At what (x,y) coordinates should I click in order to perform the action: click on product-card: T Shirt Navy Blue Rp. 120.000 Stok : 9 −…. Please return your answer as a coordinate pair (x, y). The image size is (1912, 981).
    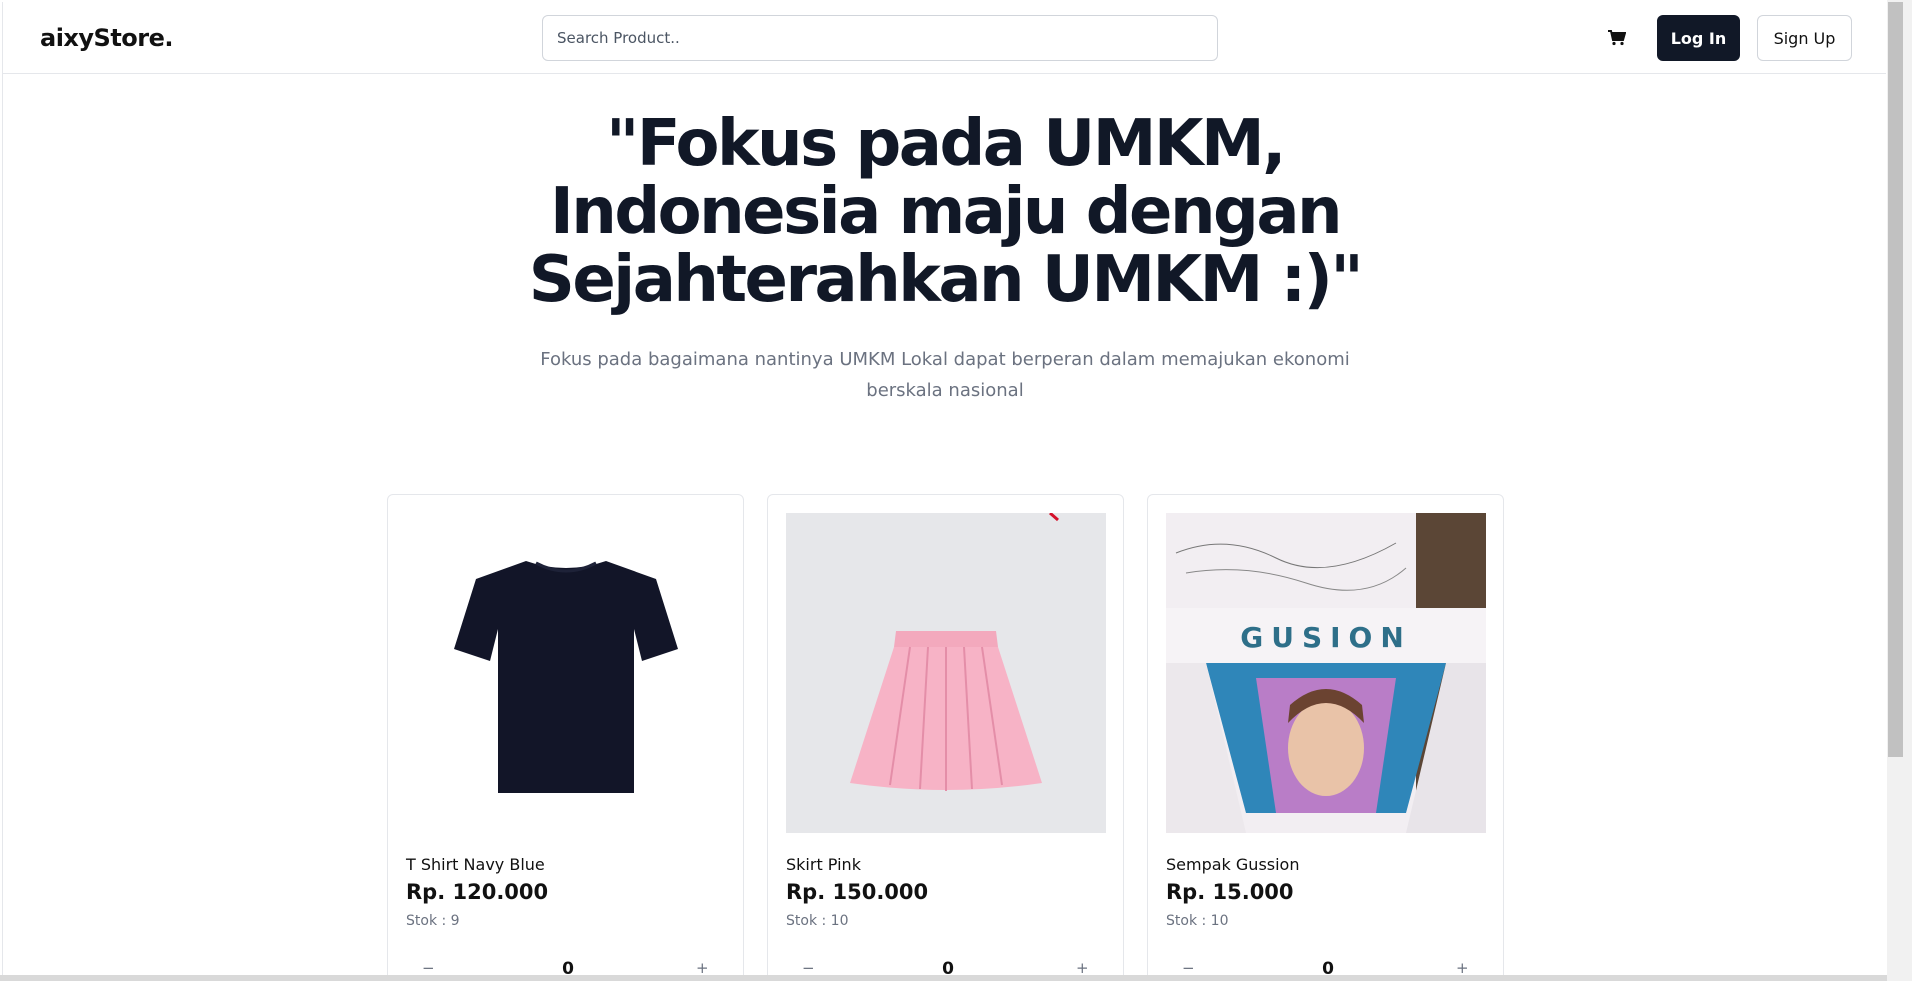
    Looking at the image, I should click on (565, 734).